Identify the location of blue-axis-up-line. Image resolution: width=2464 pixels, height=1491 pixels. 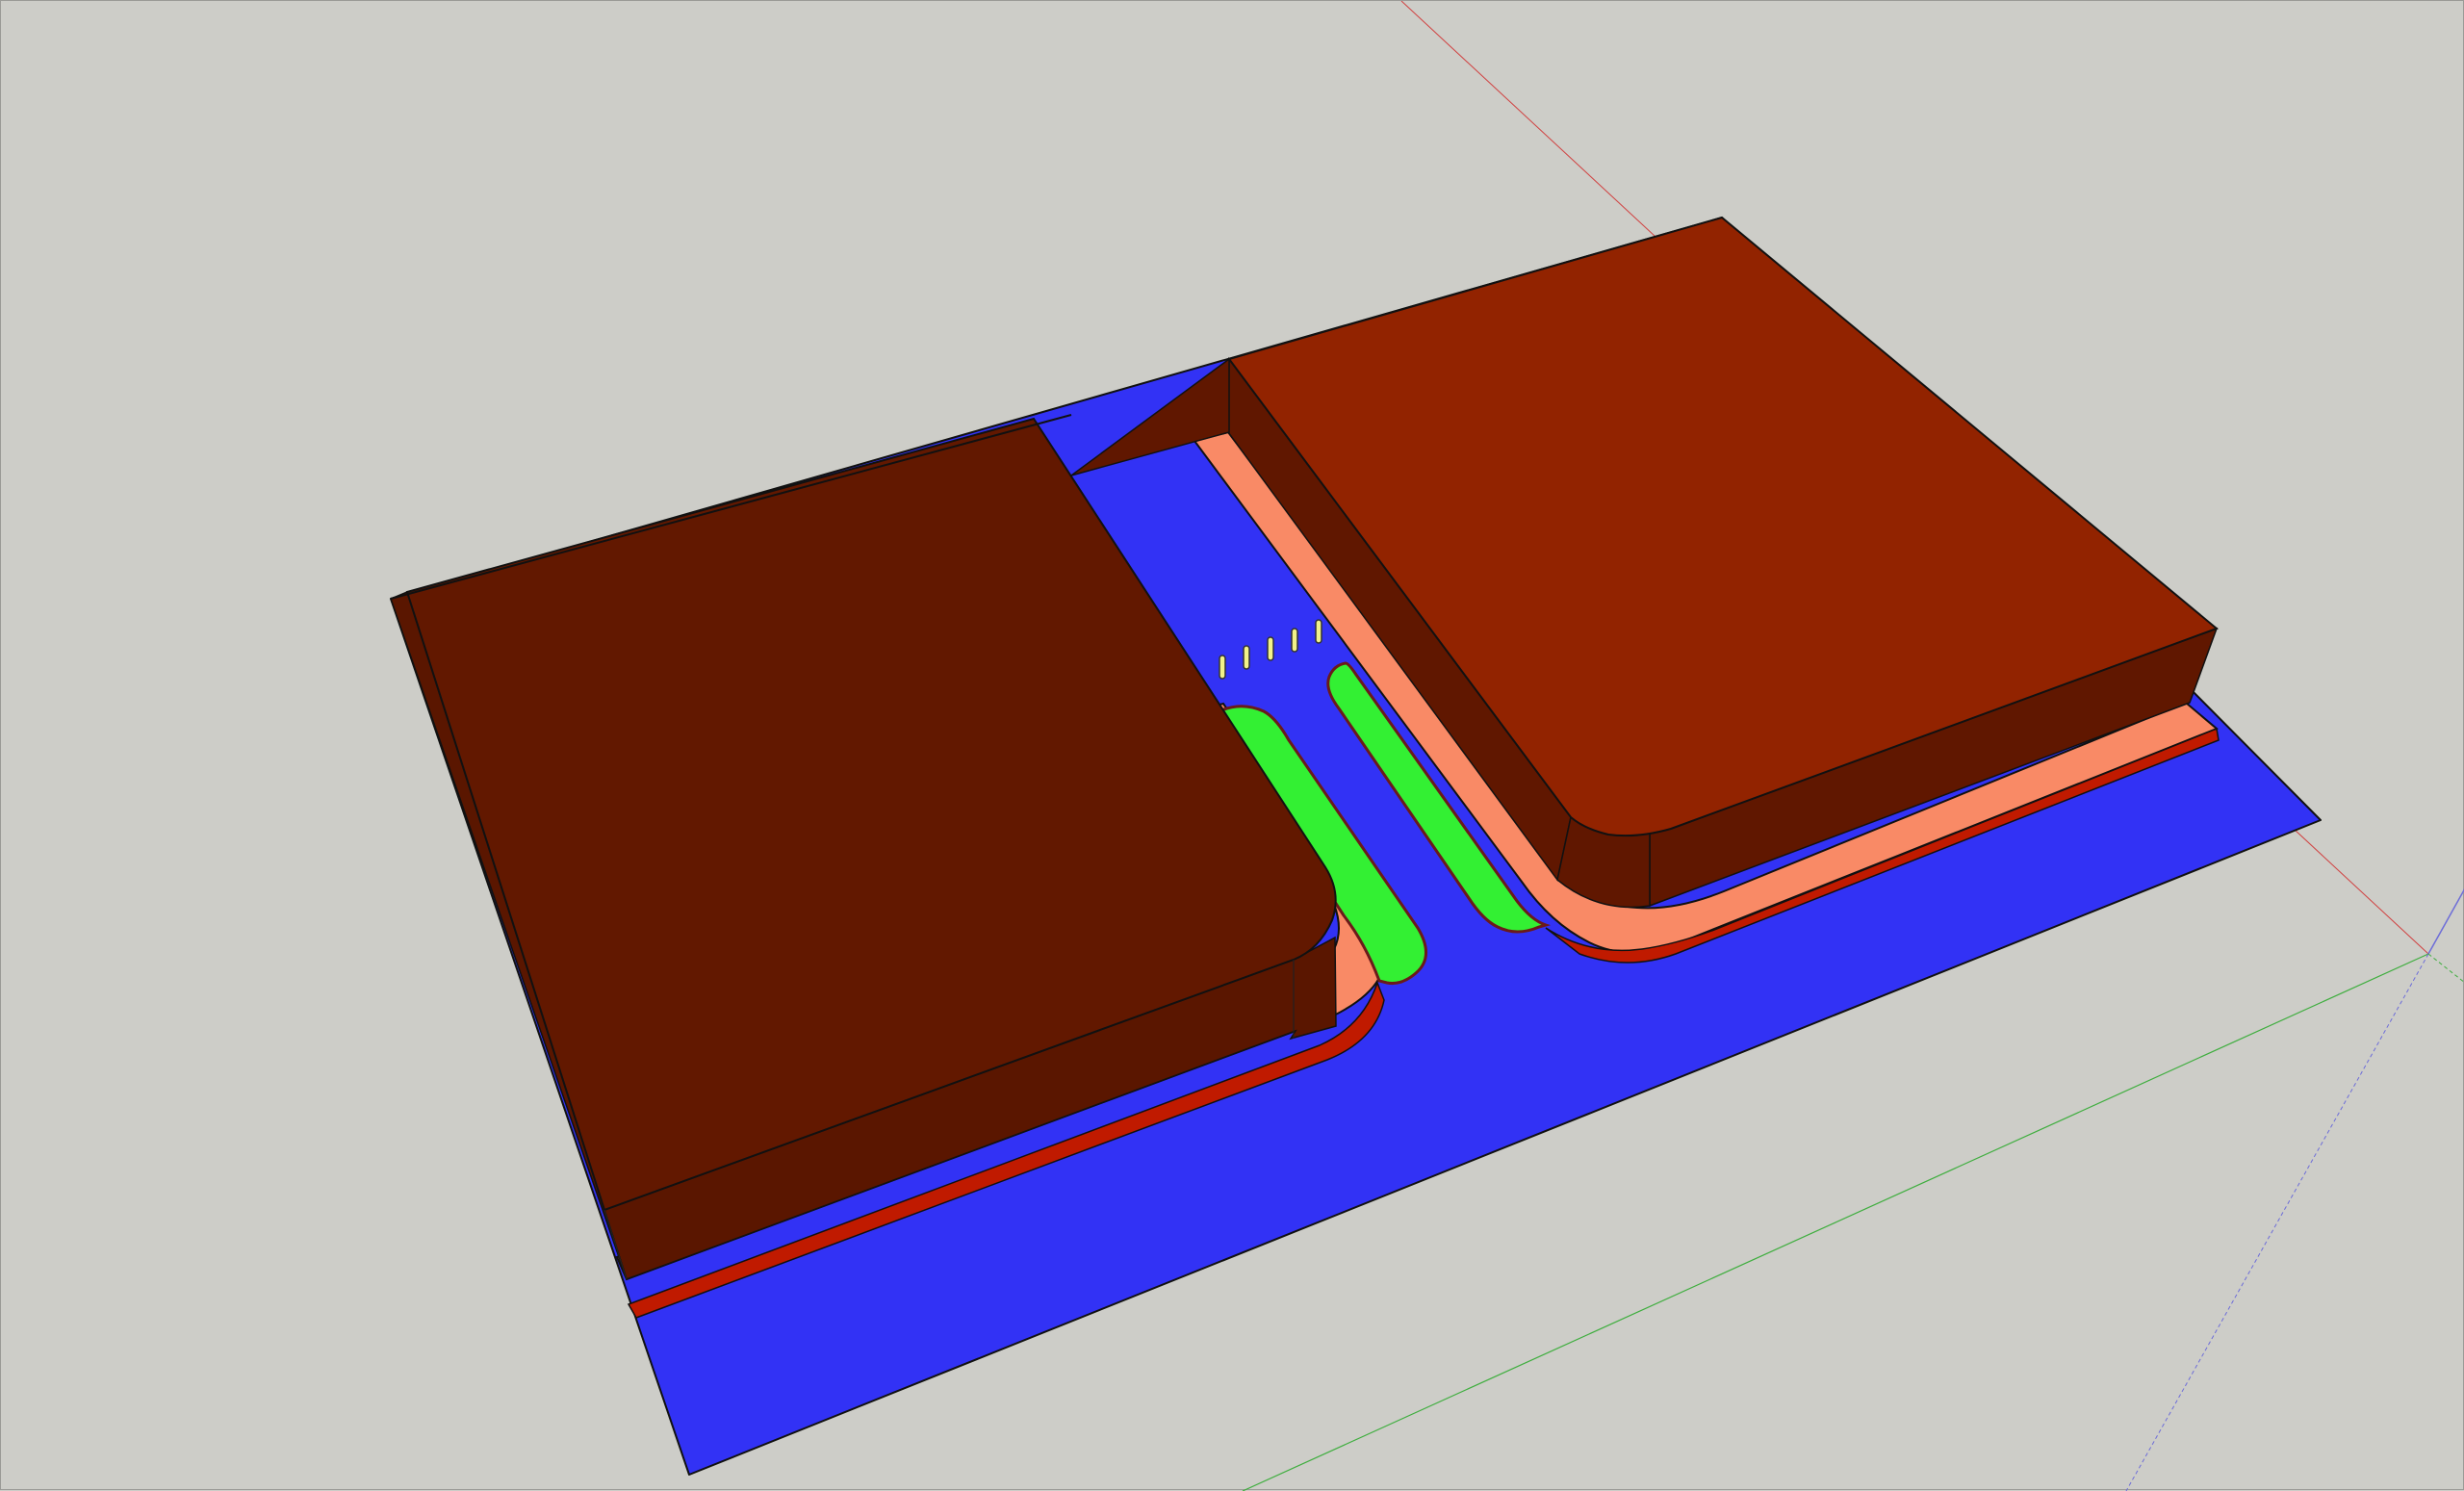
(2445, 921).